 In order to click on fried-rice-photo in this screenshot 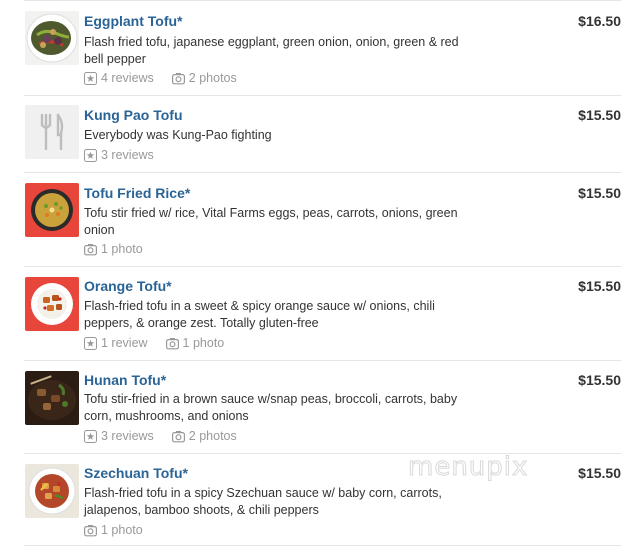, I will do `click(52, 210)`.